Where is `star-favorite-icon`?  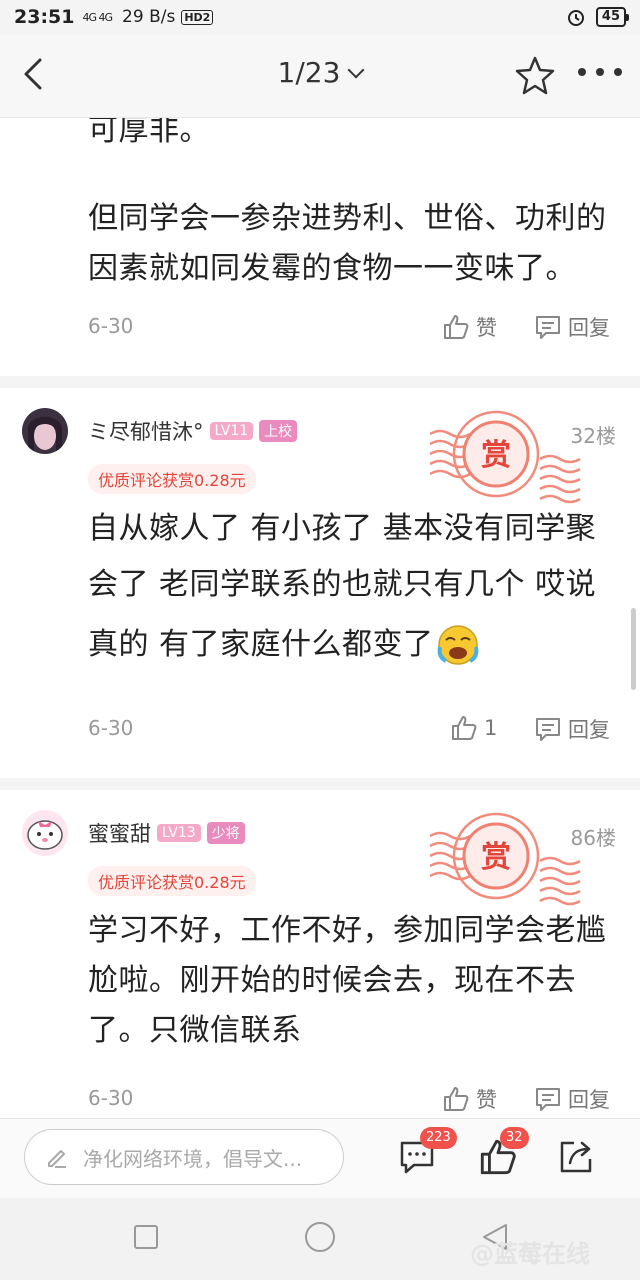 star-favorite-icon is located at coordinates (535, 75).